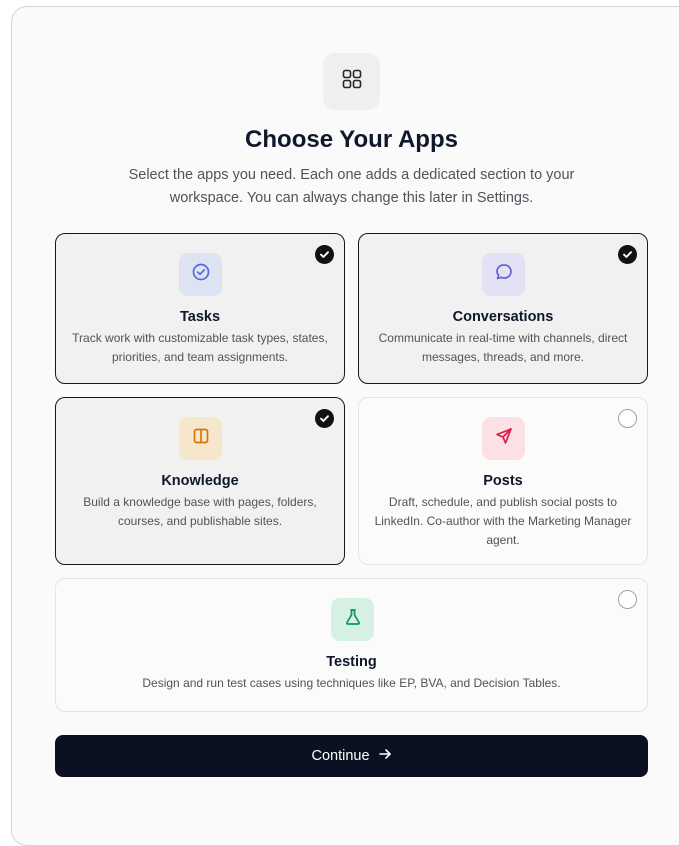  What do you see at coordinates (200, 317) in the screenshot?
I see `app-card-title: Tasks` at bounding box center [200, 317].